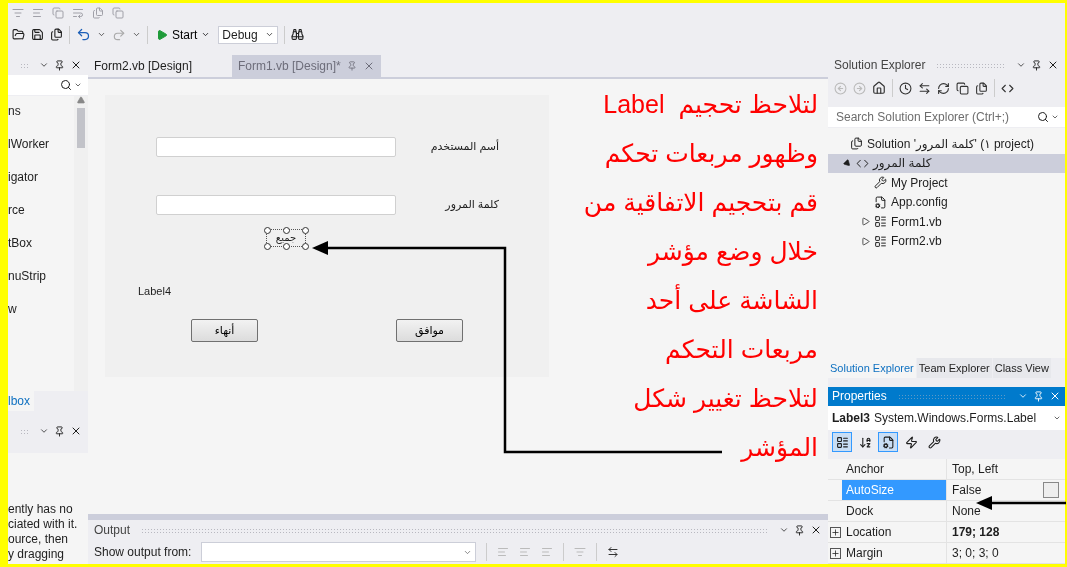  What do you see at coordinates (946, 532) in the screenshot?
I see `property-row: Location 179; 128` at bounding box center [946, 532].